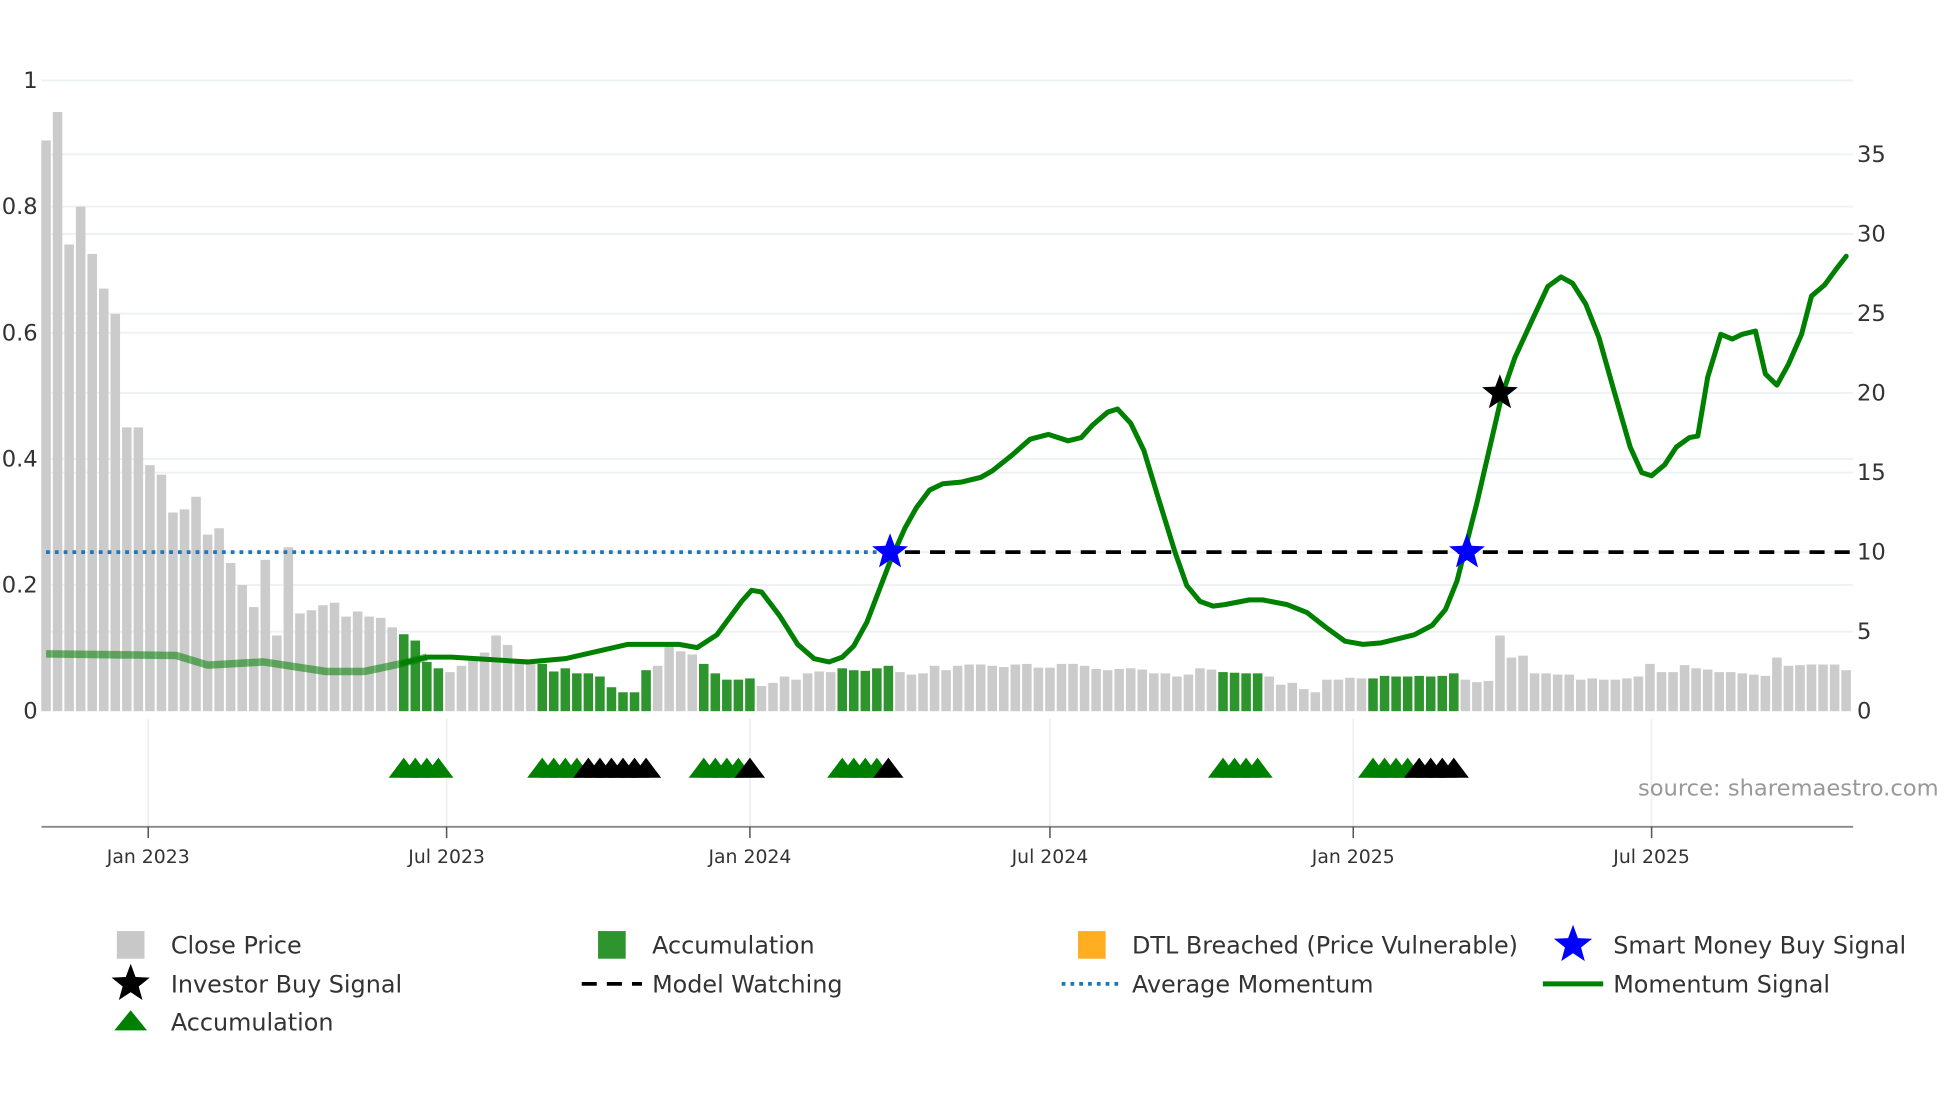 This screenshot has height=1102, width=1960. I want to click on legend-item: Model Watching, so click(711, 985).